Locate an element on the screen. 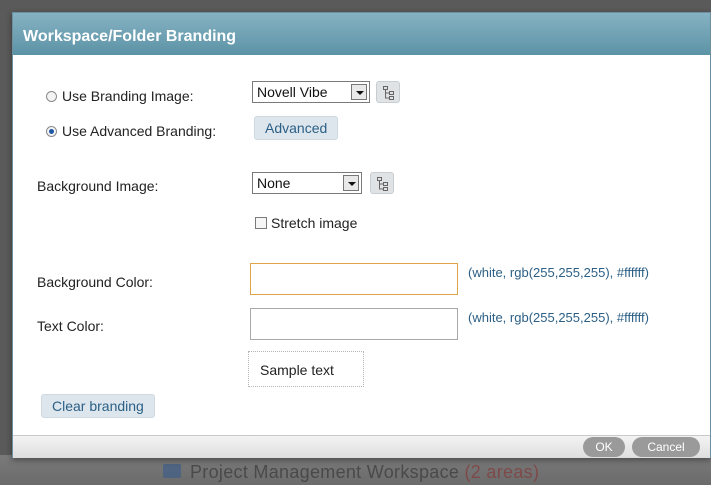 The height and width of the screenshot is (485, 711). advanced-branding-option: Use Advanced Branding: is located at coordinates (131, 131).